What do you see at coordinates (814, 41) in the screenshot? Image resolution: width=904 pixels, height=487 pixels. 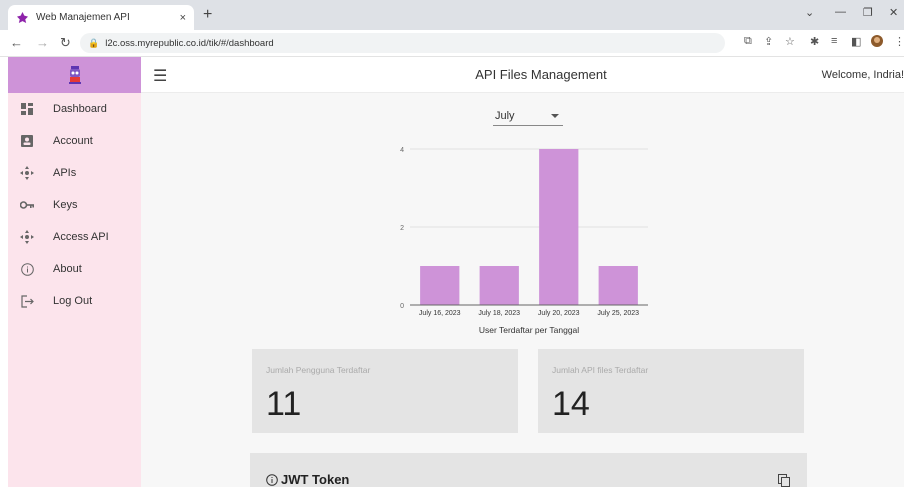 I see `extensions-icon: ✱` at bounding box center [814, 41].